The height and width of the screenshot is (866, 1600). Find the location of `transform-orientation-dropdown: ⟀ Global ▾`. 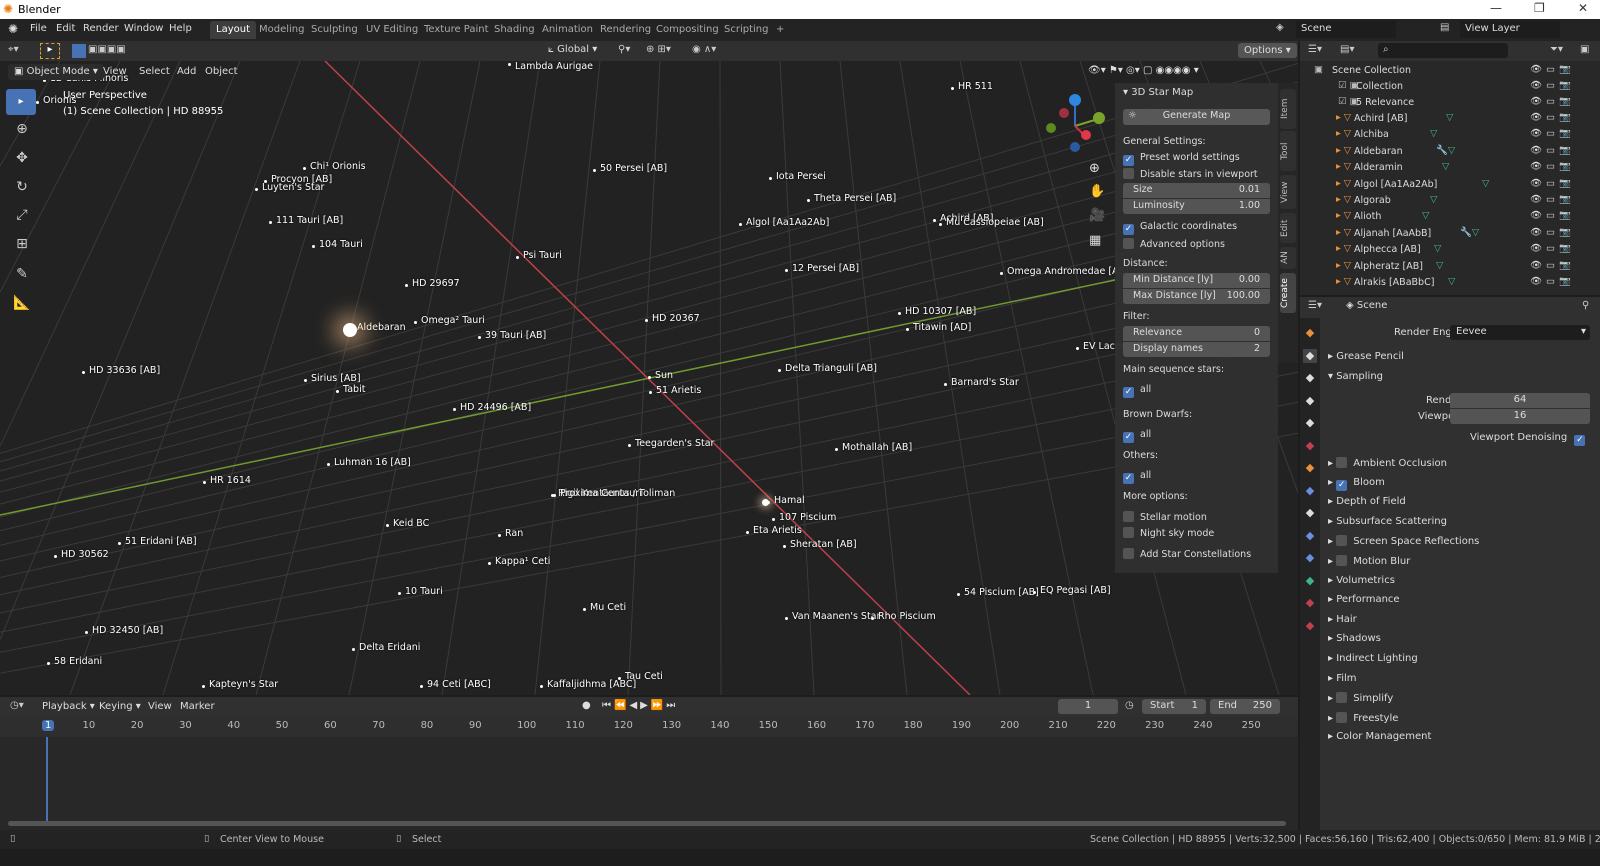

transform-orientation-dropdown: ⟀ Global ▾ is located at coordinates (572, 49).